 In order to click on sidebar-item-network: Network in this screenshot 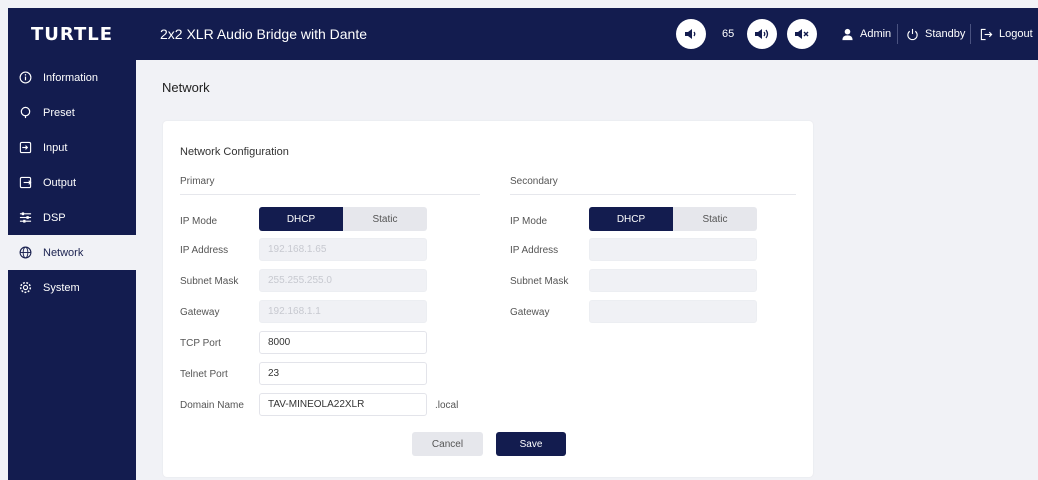, I will do `click(72, 252)`.